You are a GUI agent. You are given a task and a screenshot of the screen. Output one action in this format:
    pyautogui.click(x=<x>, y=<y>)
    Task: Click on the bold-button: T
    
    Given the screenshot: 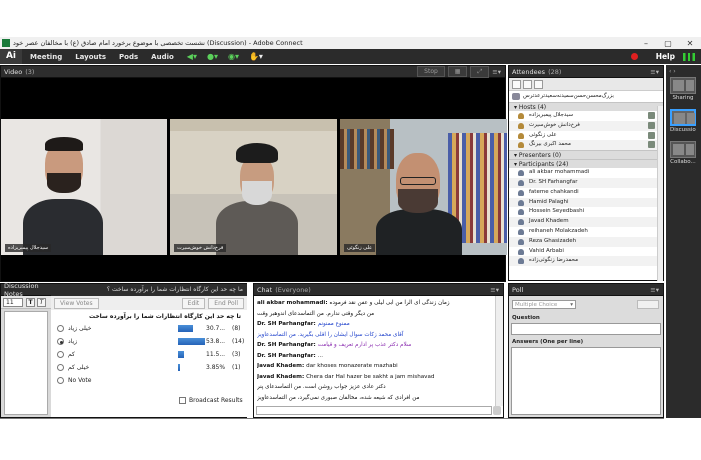 What is the action you would take?
    pyautogui.click(x=30, y=302)
    